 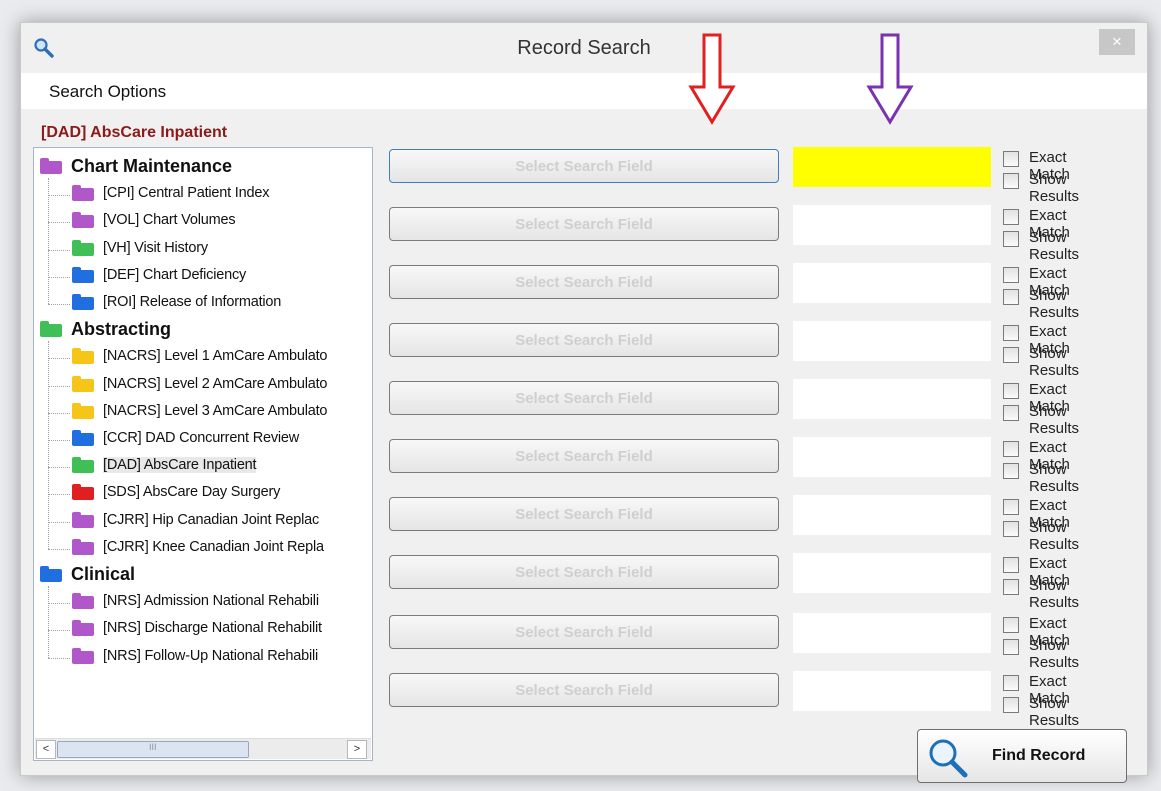 What do you see at coordinates (169, 220) in the screenshot?
I see `tree-item-label: [VOL] Chart Volumes` at bounding box center [169, 220].